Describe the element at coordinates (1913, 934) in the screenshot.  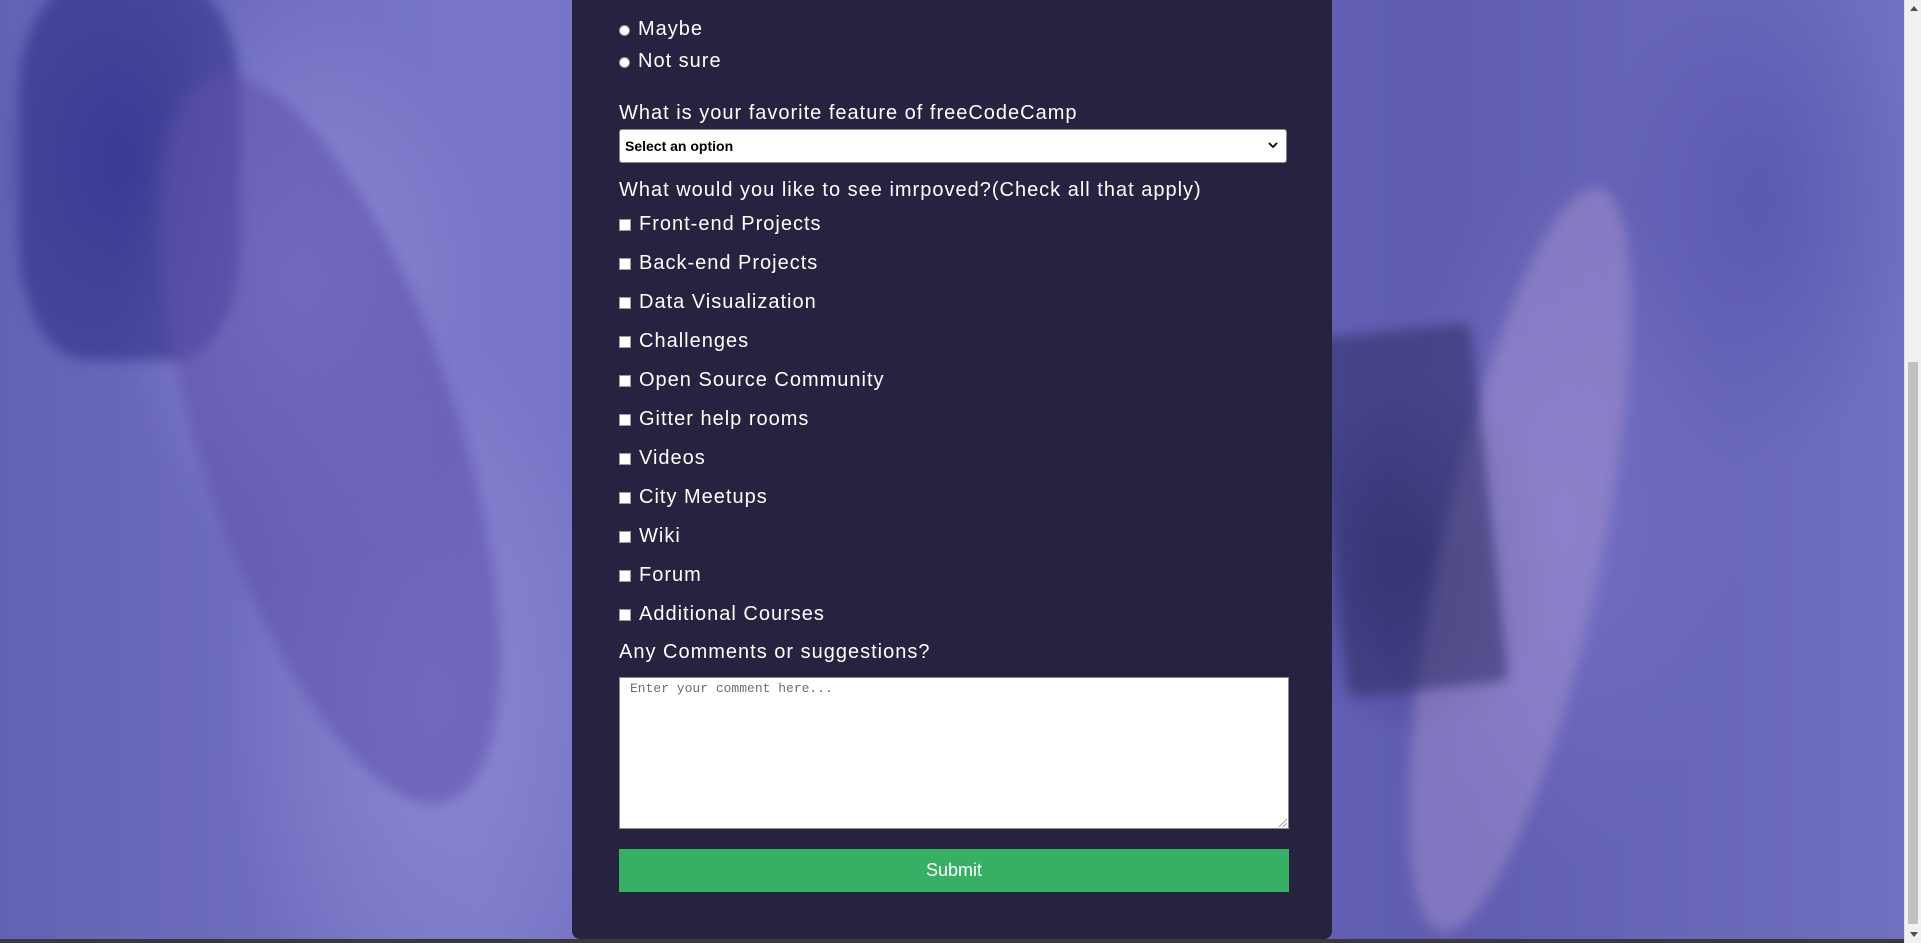
I see `triangle-down-icon` at that location.